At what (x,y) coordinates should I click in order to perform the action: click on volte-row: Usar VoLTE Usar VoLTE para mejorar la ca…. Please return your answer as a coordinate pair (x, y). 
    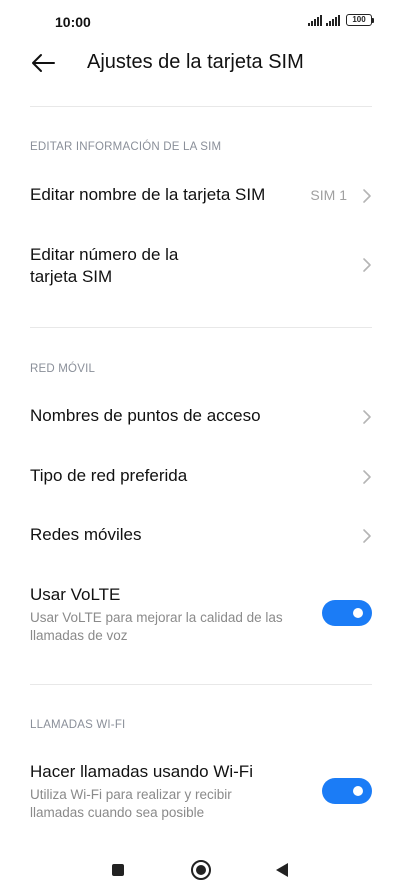
    Looking at the image, I should click on (201, 613).